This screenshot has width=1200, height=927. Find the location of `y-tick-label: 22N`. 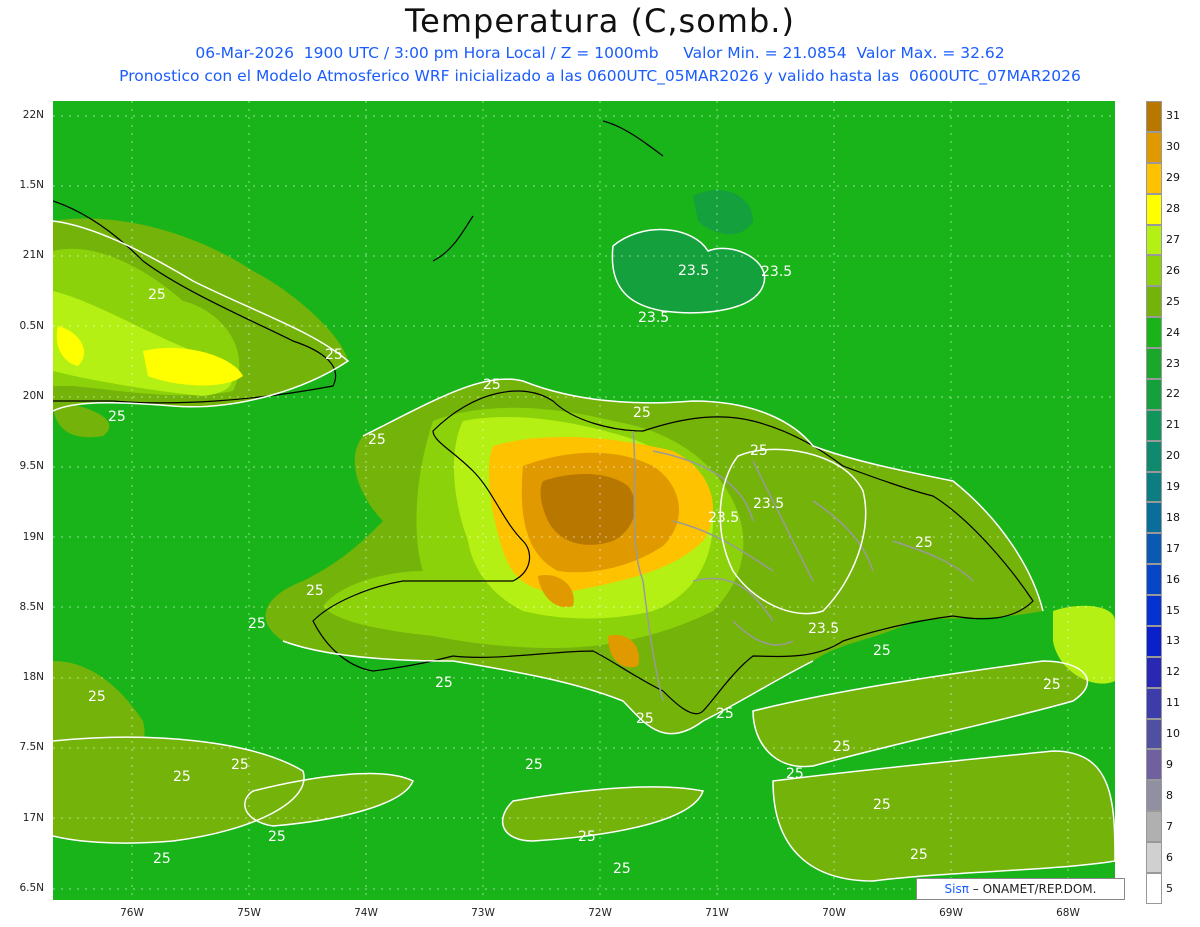

y-tick-label: 22N is located at coordinates (33, 115).